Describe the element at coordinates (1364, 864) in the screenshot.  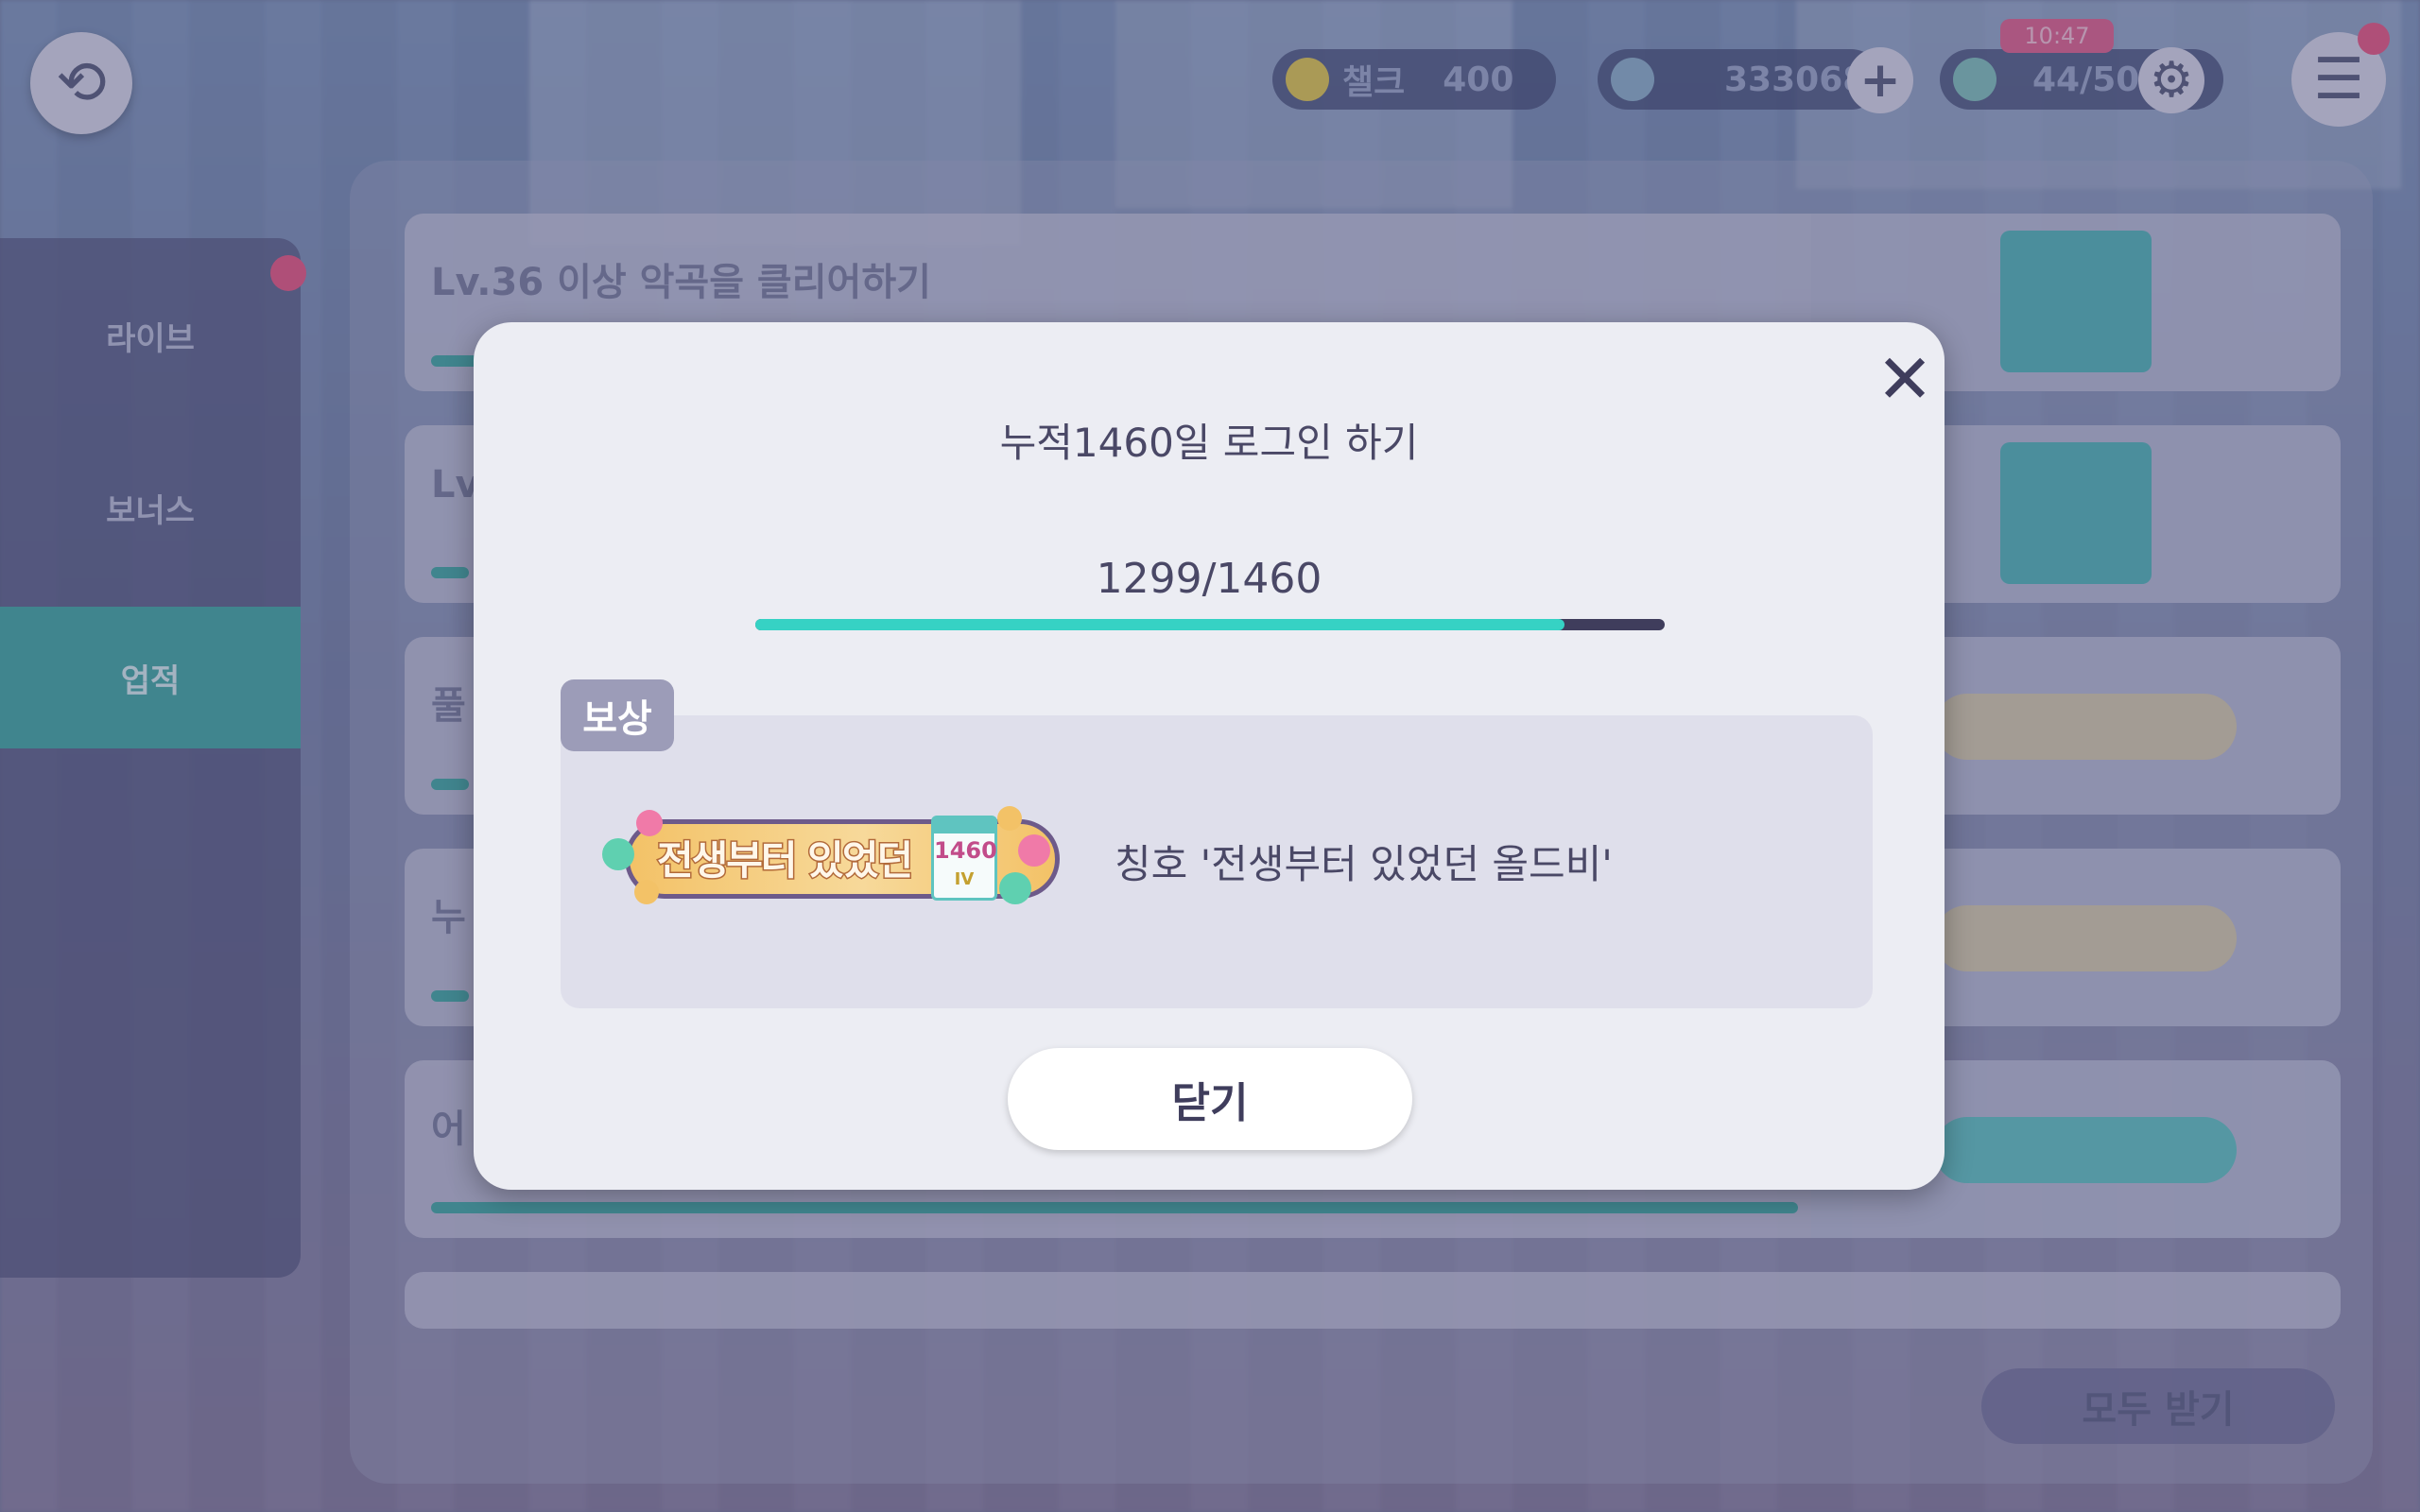
I see `reward-name: 칭호 '전생부터 있었던 올드비'` at that location.